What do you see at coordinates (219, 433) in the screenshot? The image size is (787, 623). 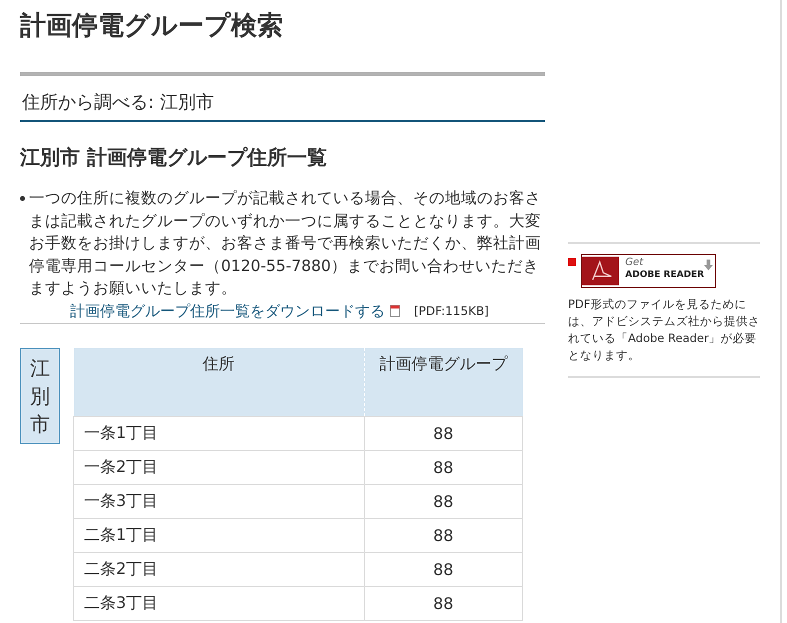 I see `table-cell: 一条1丁目` at bounding box center [219, 433].